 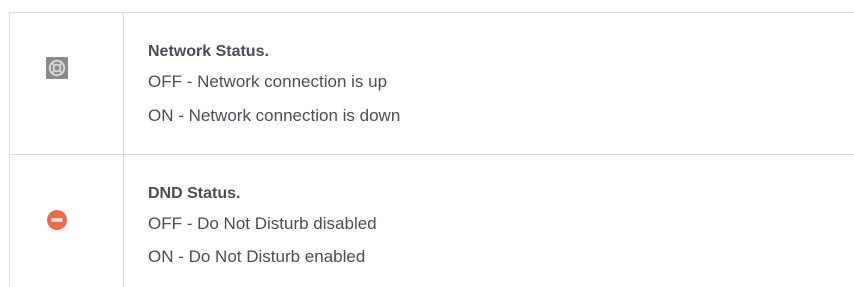 I want to click on off-description: OFF - Do Not Disturb disabled, so click(x=262, y=223).